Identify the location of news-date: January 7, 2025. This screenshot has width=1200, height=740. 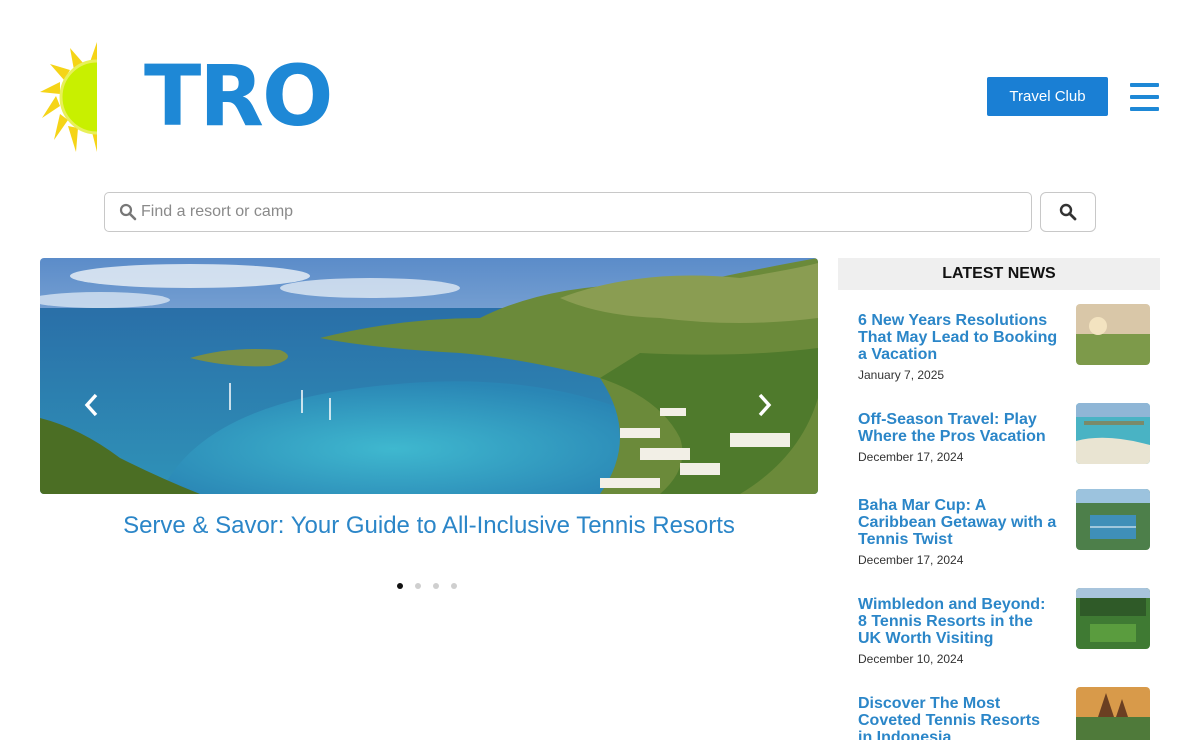
(901, 375).